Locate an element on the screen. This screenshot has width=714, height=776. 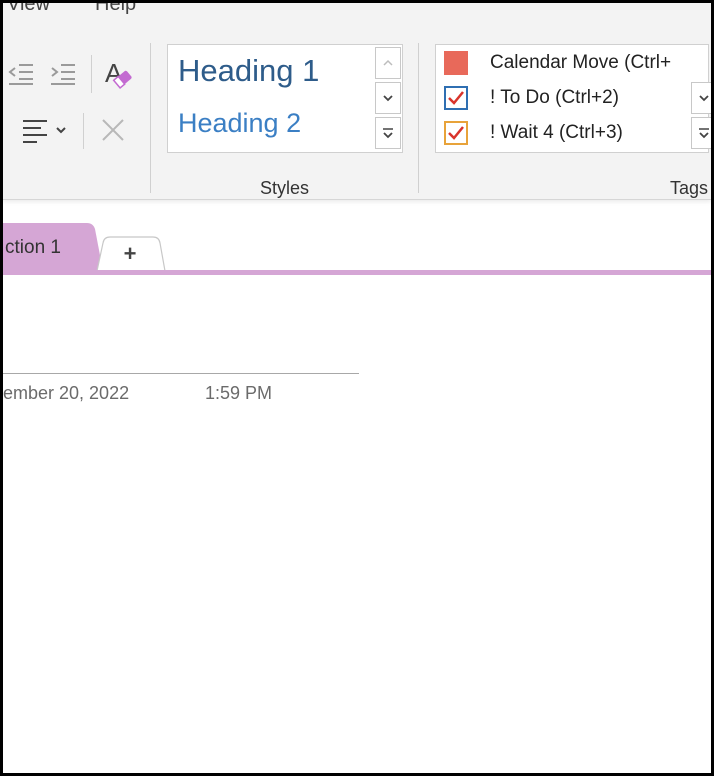
chevron-up-icon is located at coordinates (388, 62).